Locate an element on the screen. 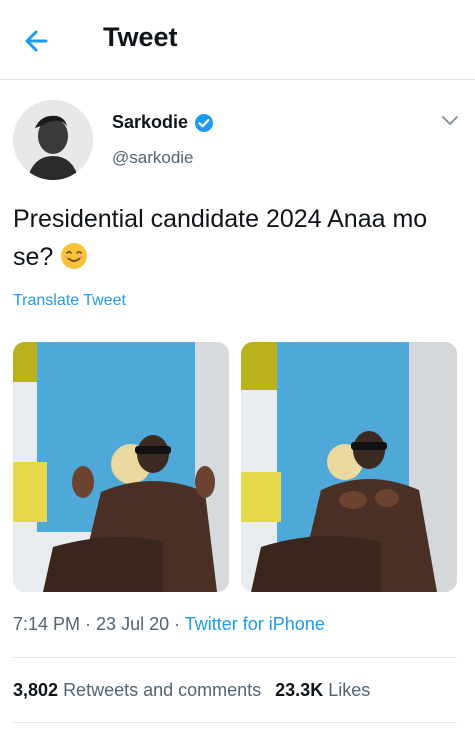 This screenshot has width=475, height=737. page-title: Tweet is located at coordinates (140, 37).